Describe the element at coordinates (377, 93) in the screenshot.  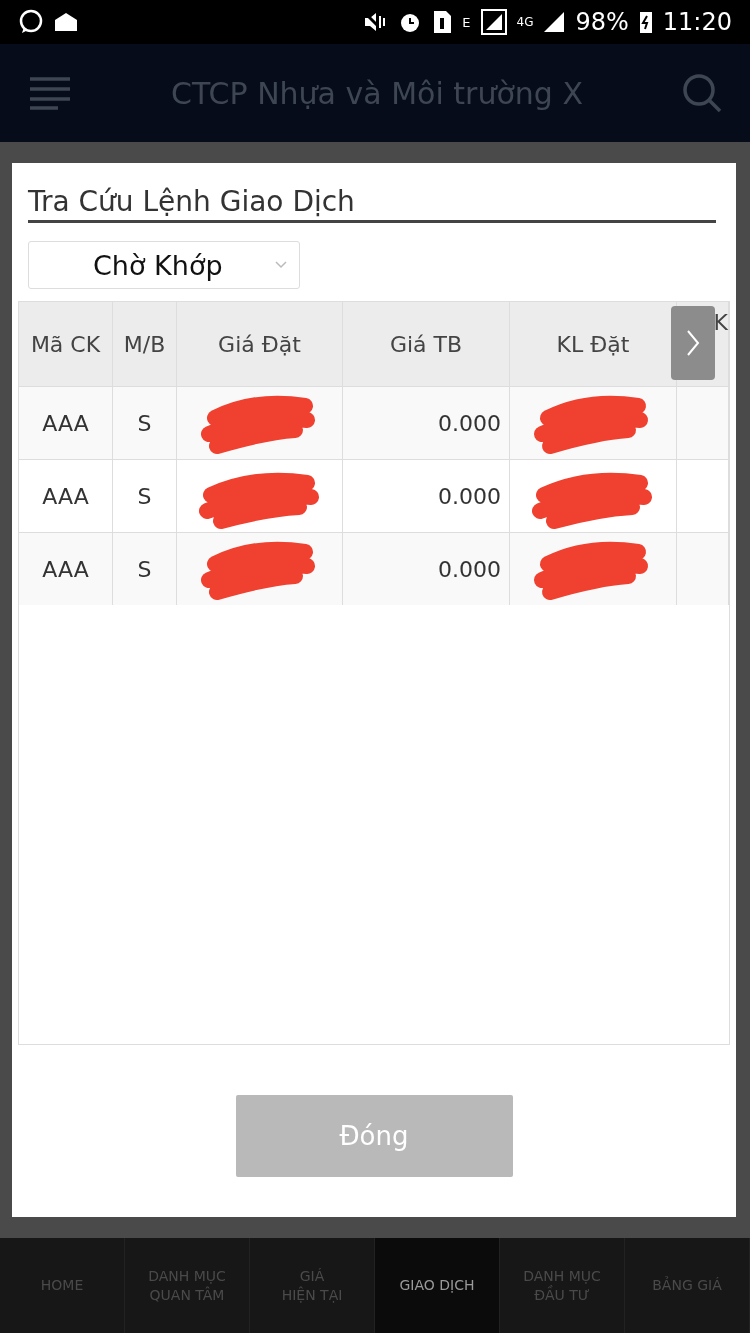
I see `app-title: CTCP Nhựa và Môi trường X` at that location.